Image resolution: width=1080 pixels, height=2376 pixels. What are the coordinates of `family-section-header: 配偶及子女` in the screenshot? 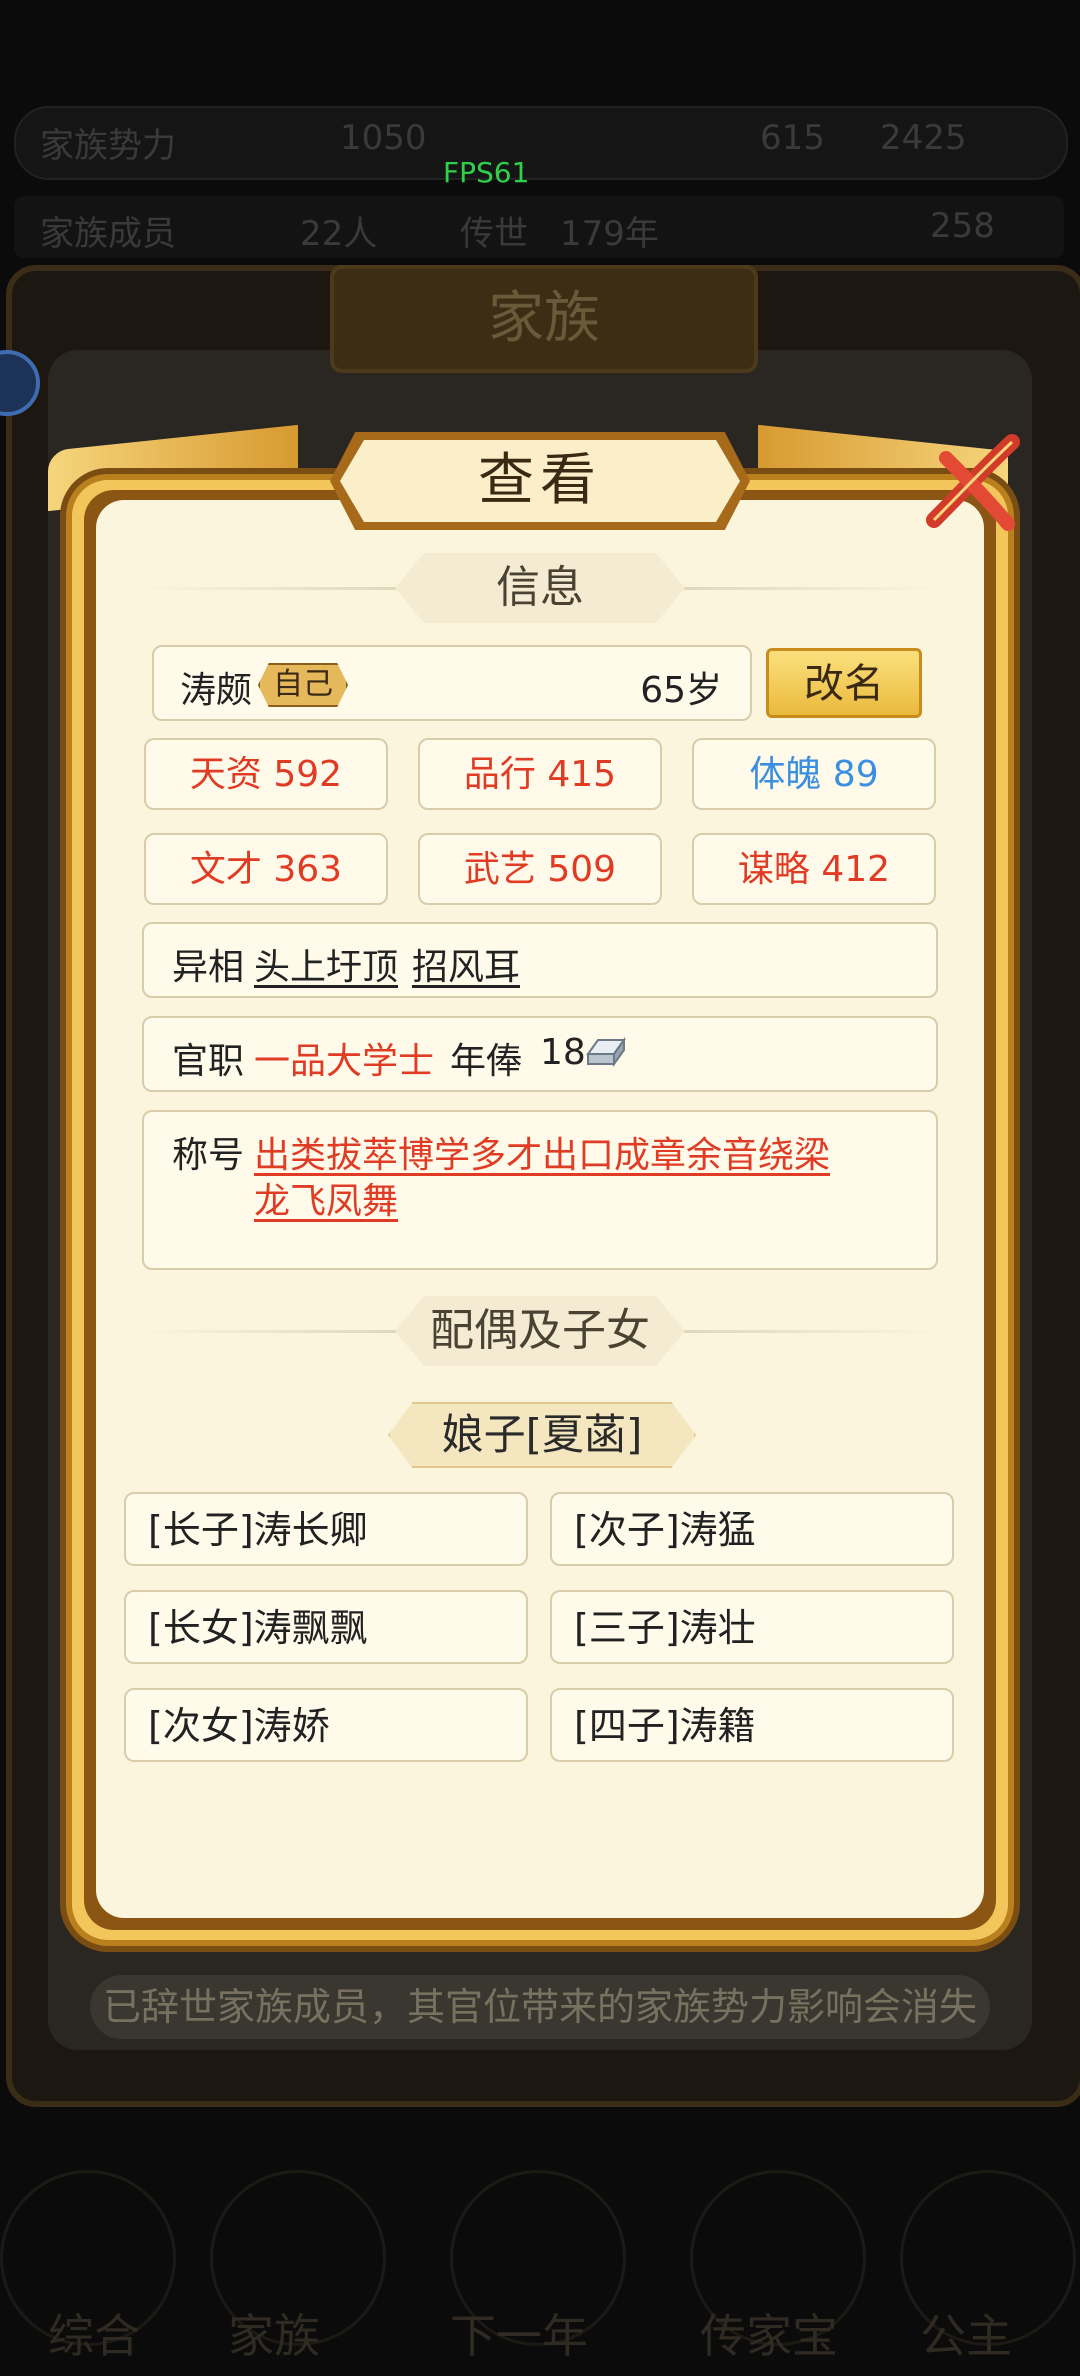 It's located at (540, 1331).